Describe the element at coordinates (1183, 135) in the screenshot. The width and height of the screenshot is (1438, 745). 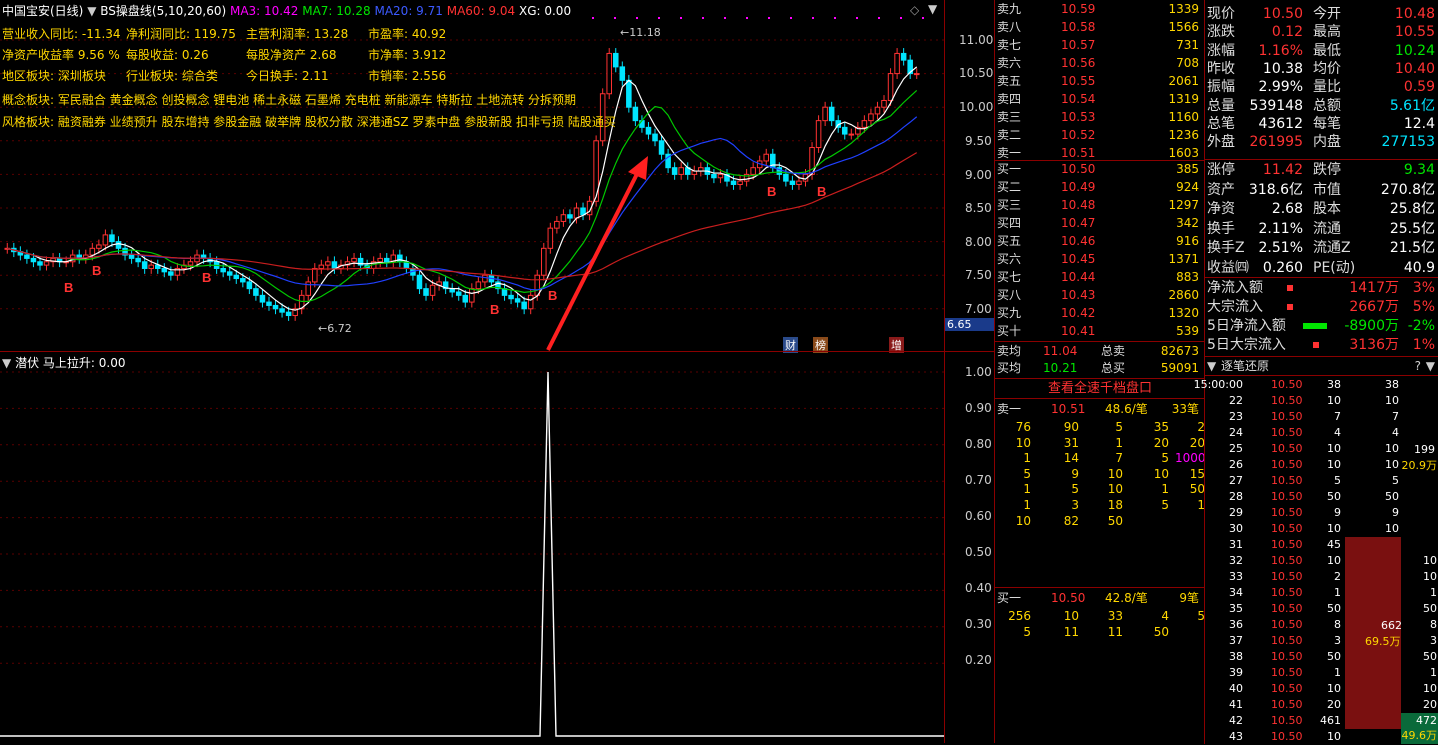
I see `ask-volume: 1236` at that location.